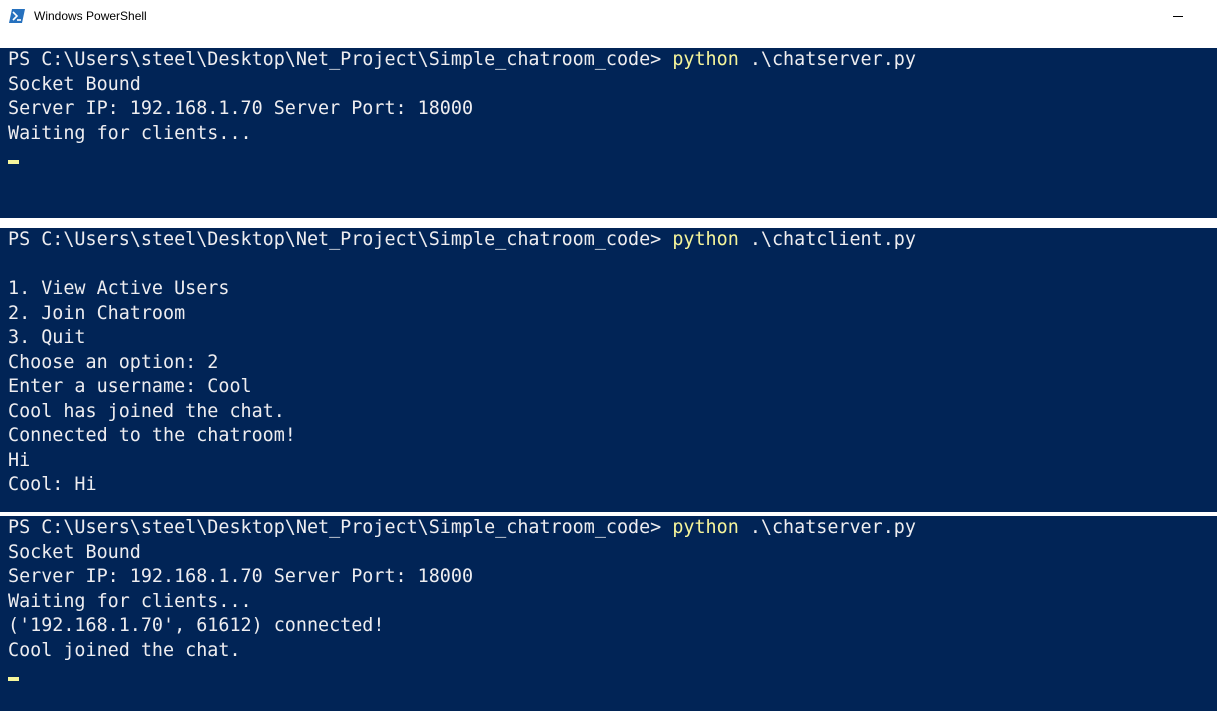 The image size is (1217, 711). I want to click on menu-option: 3. Quit, so click(47, 337).